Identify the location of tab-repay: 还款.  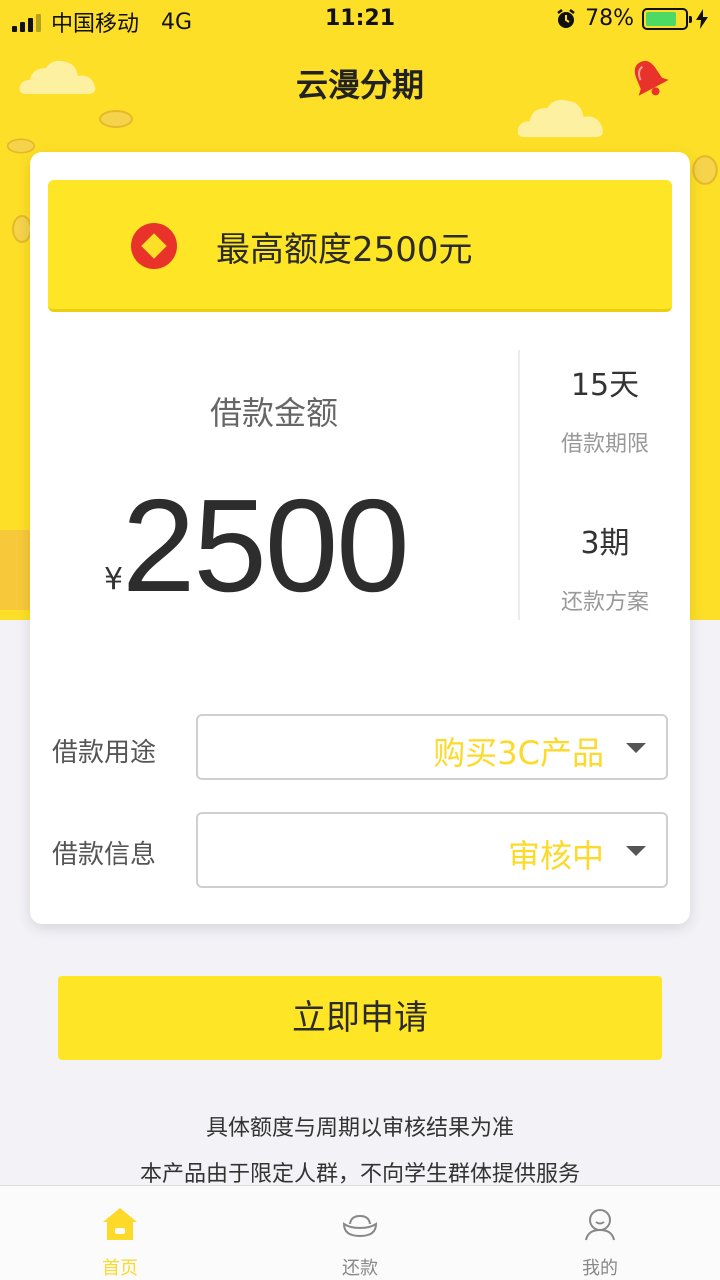
(360, 1233).